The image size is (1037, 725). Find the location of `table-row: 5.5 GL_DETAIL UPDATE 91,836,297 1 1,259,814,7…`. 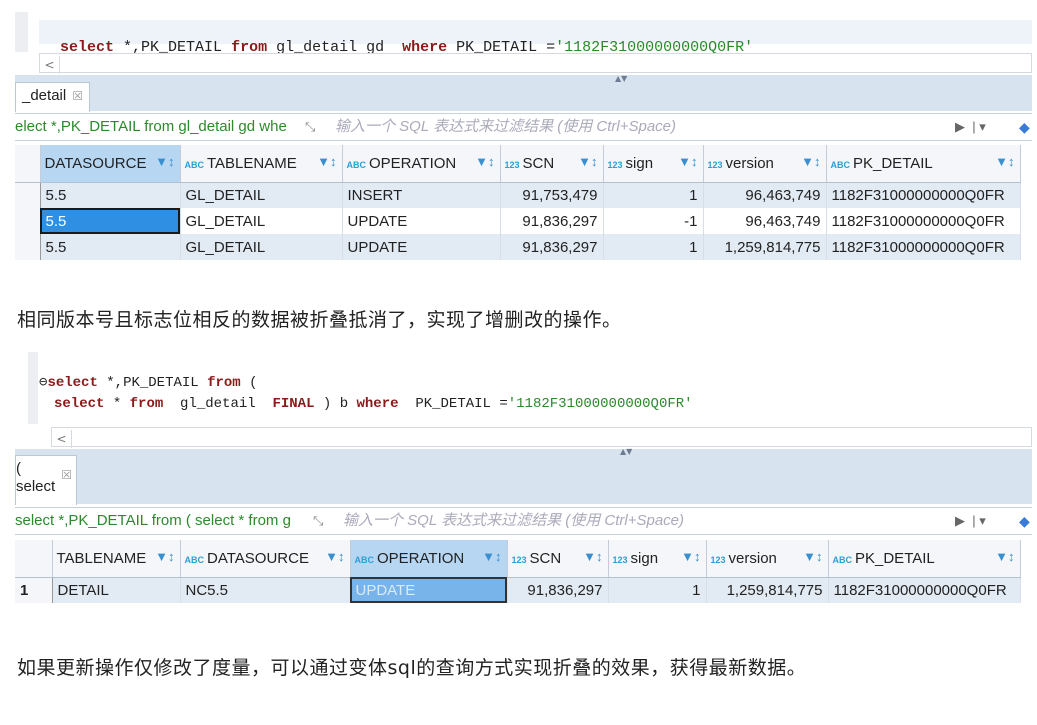

table-row: 5.5 GL_DETAIL UPDATE 91,836,297 1 1,259,814,7… is located at coordinates (518, 247).